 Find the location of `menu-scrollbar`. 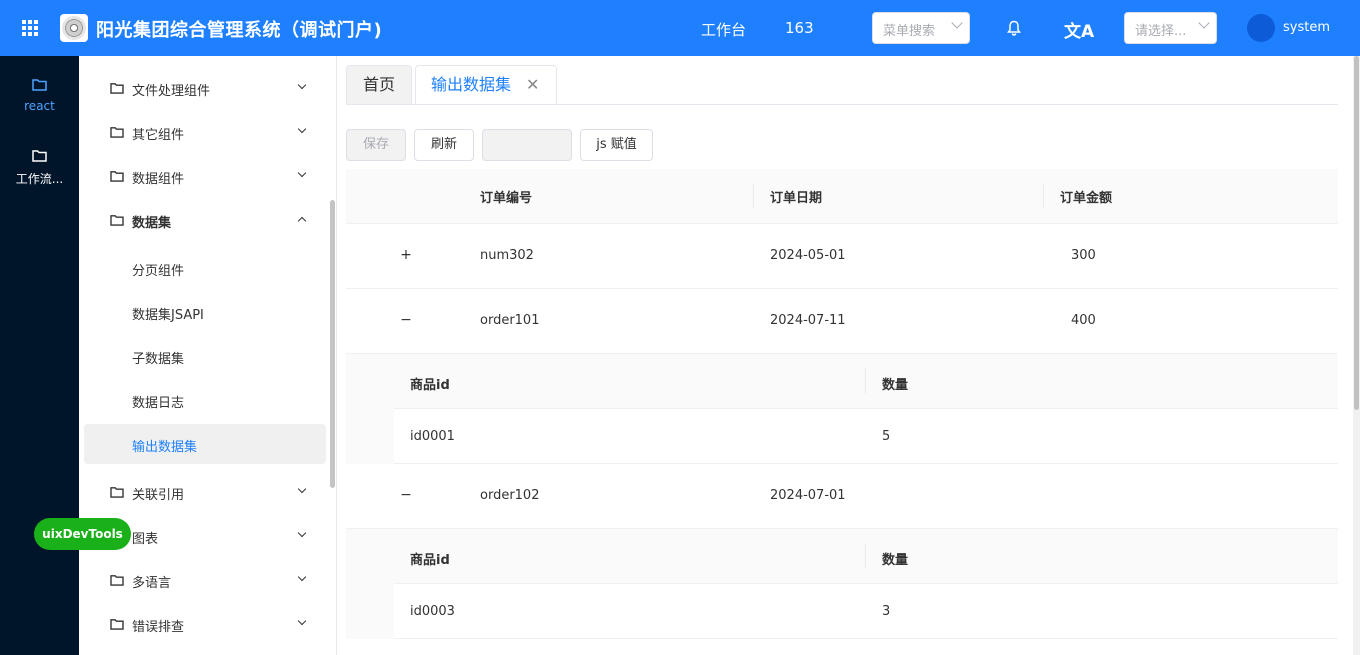

menu-scrollbar is located at coordinates (332, 344).